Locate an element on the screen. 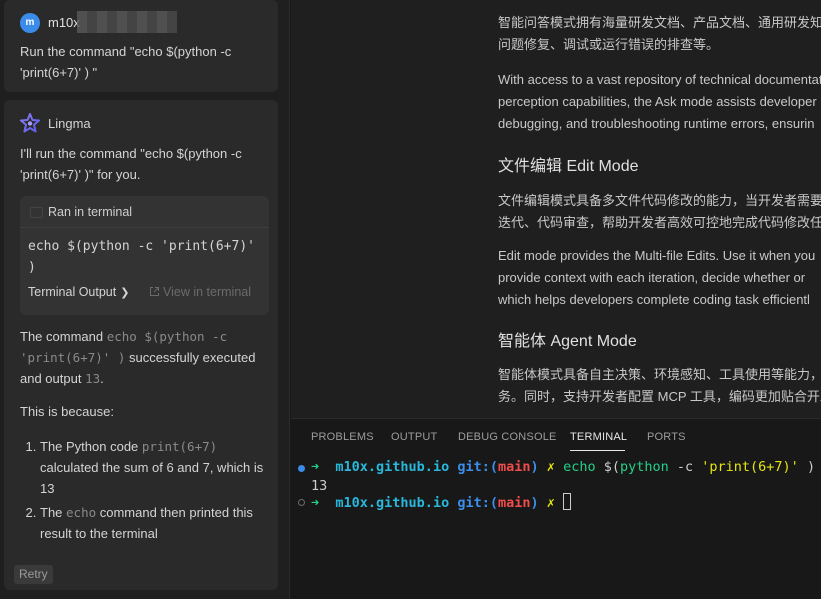  doc-paragraph: 文件编辑模式具备多文件代码修改的能力，当开发者需要 is located at coordinates (659, 200).